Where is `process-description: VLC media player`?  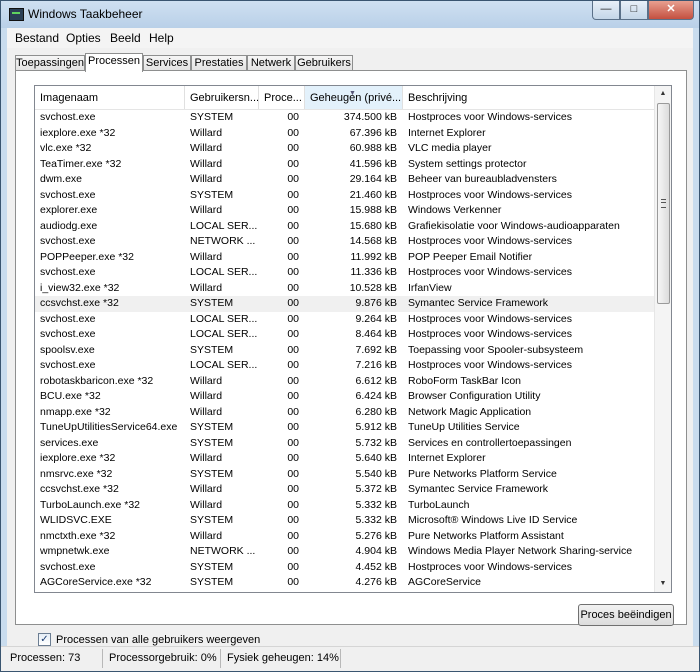
process-description: VLC media player is located at coordinates (450, 148).